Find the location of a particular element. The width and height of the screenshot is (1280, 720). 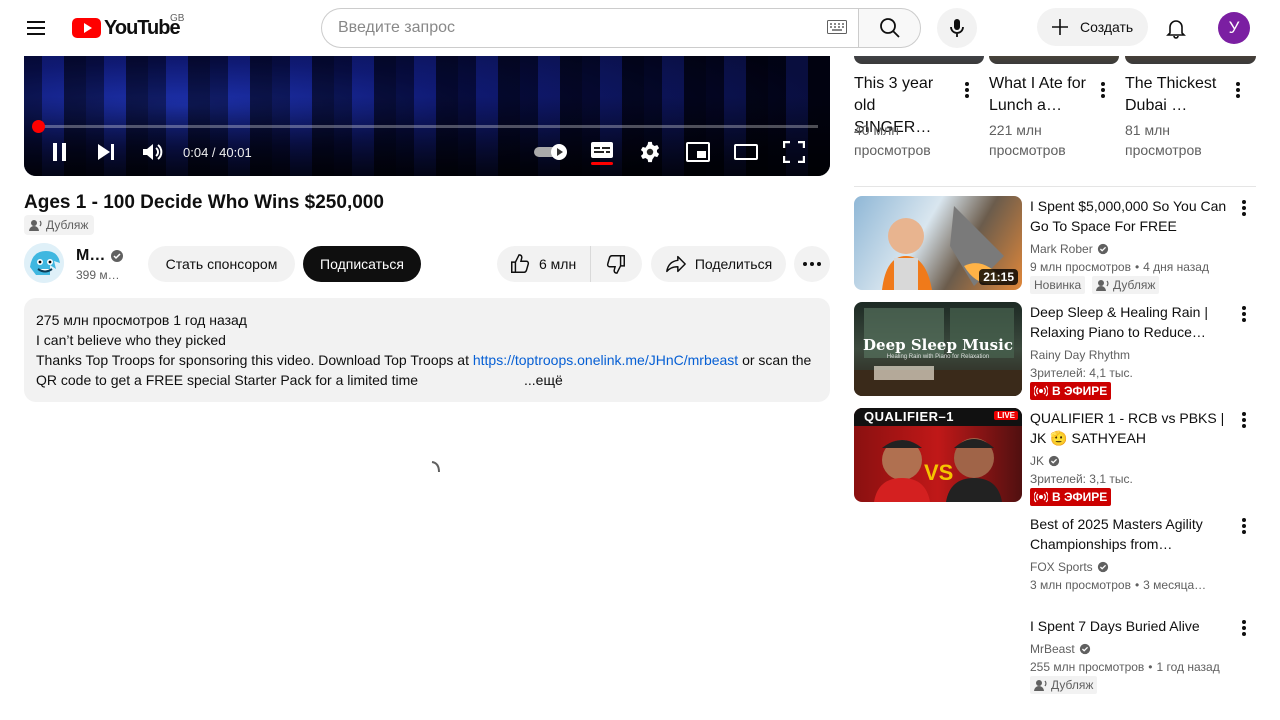

youtube-logo: YouTube GB is located at coordinates (128, 26).